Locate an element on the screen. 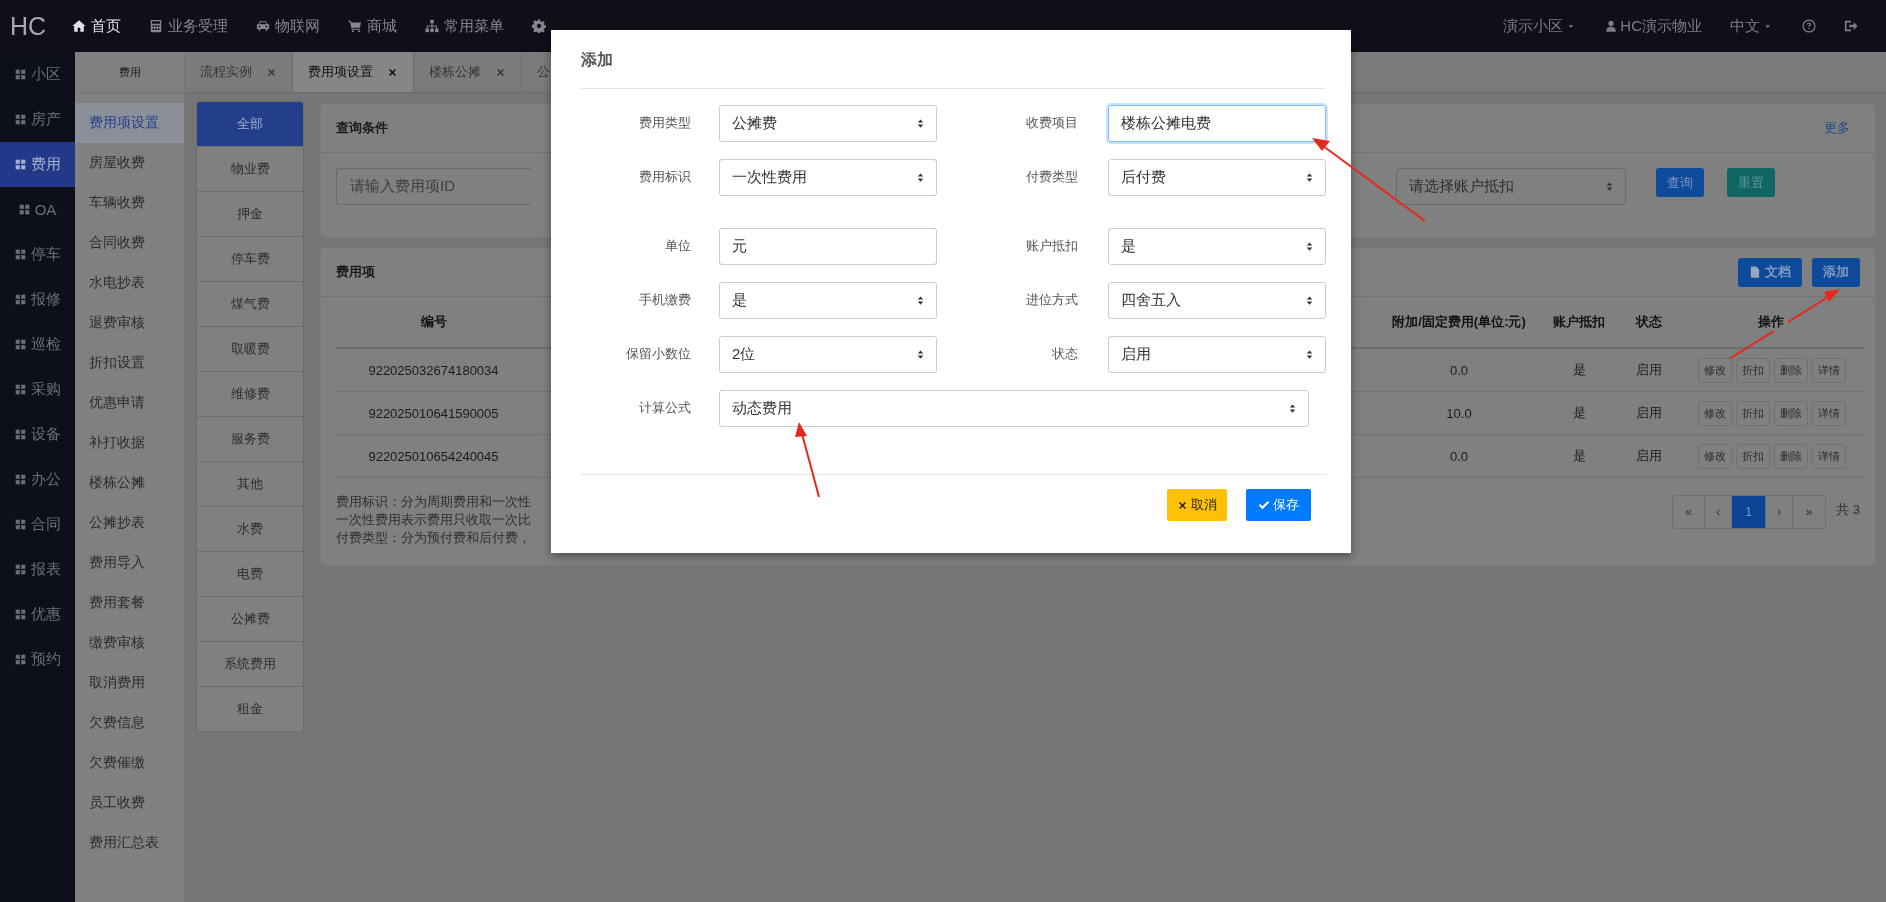 The image size is (1886, 902). nav-item: 合同 is located at coordinates (37, 524).